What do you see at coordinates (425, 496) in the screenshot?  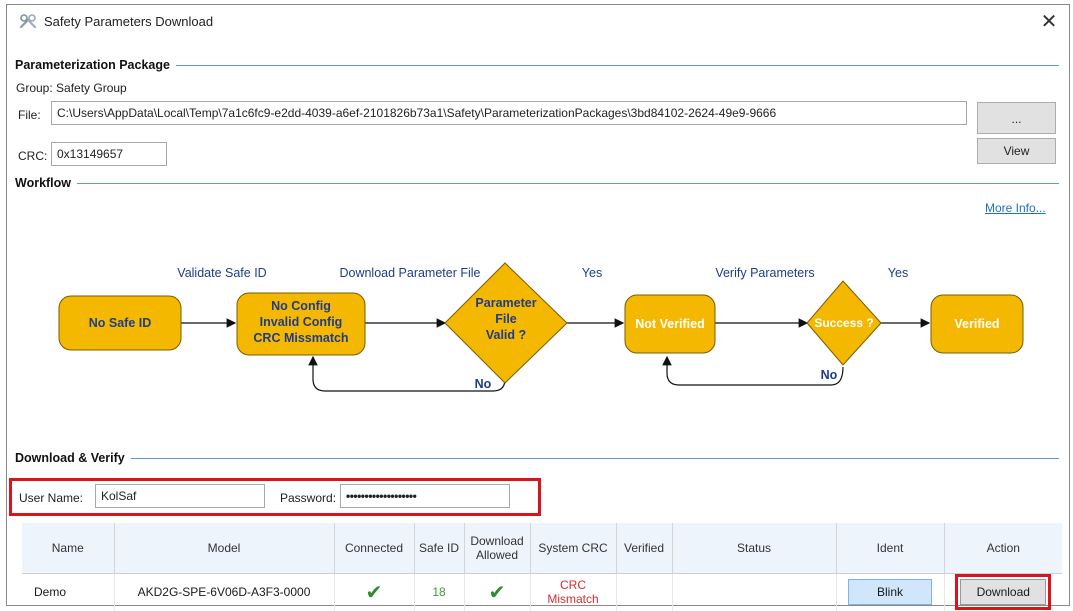 I see `password-field: •••••••••••••••••••` at bounding box center [425, 496].